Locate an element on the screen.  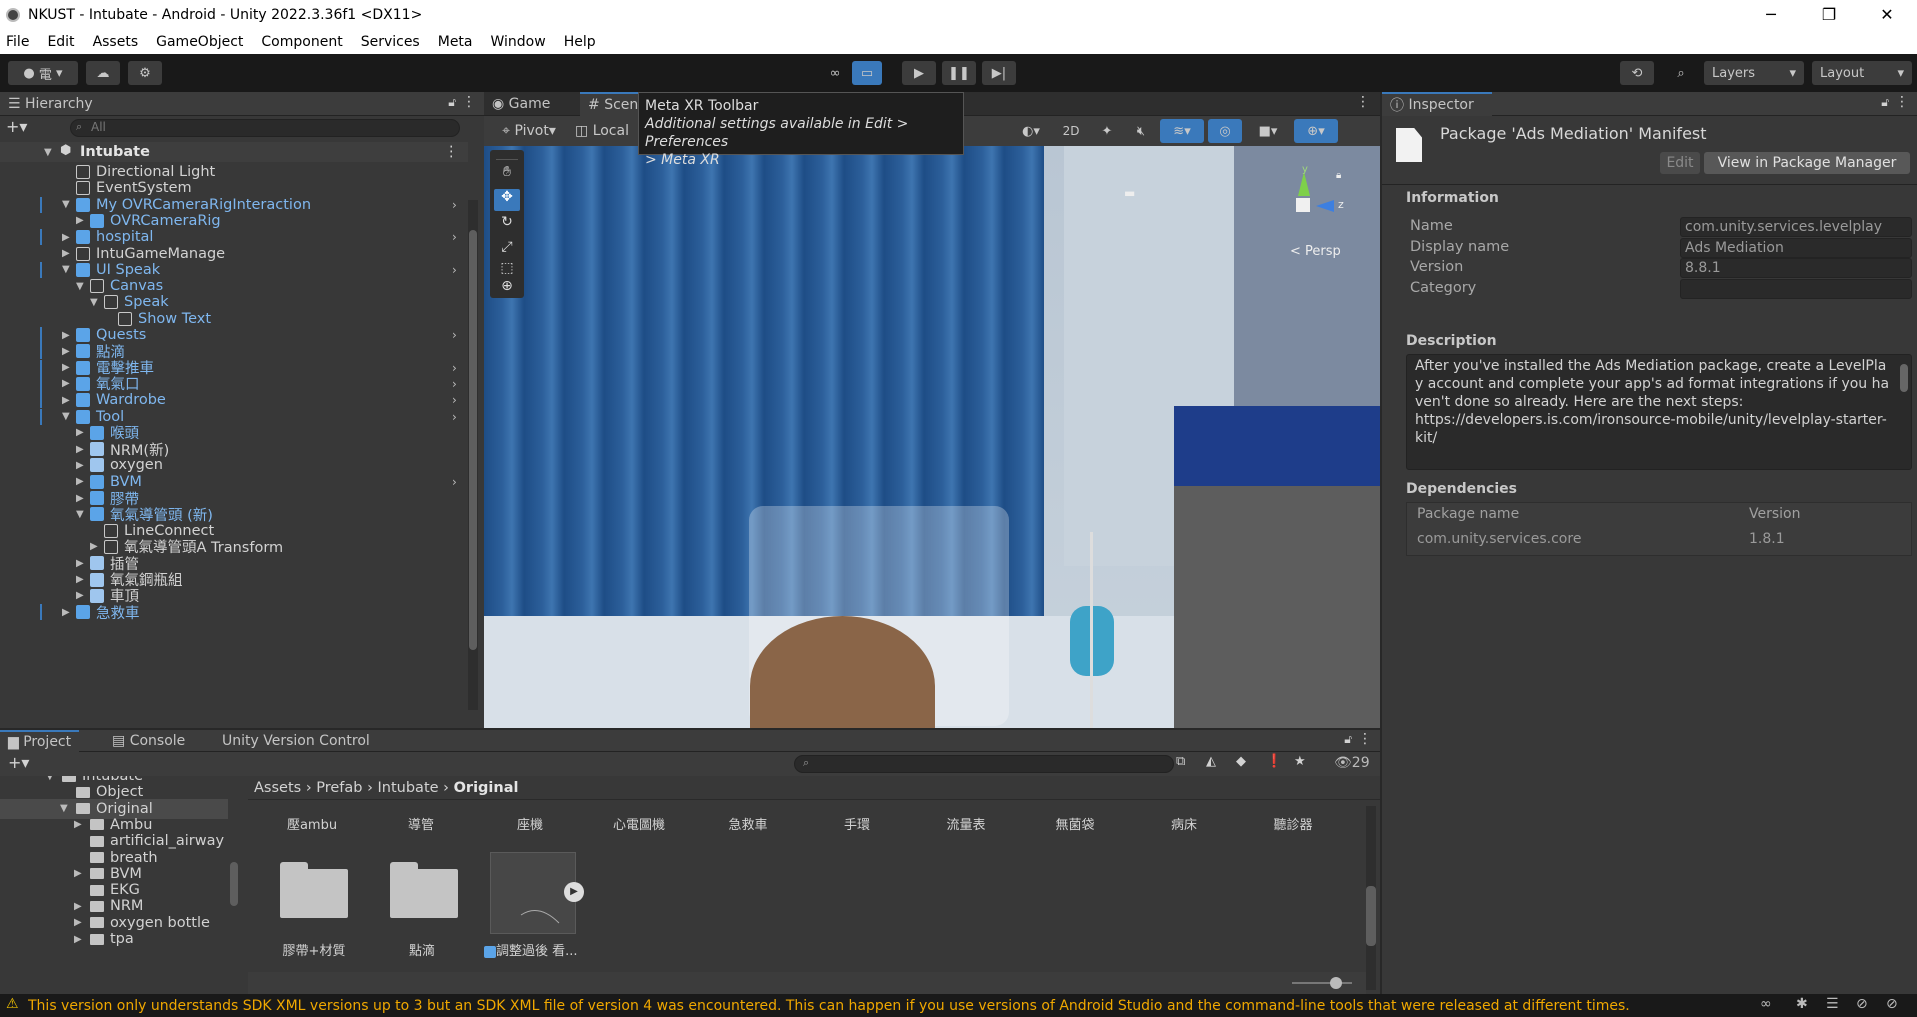
folder-tape-icon is located at coordinates (314, 890).